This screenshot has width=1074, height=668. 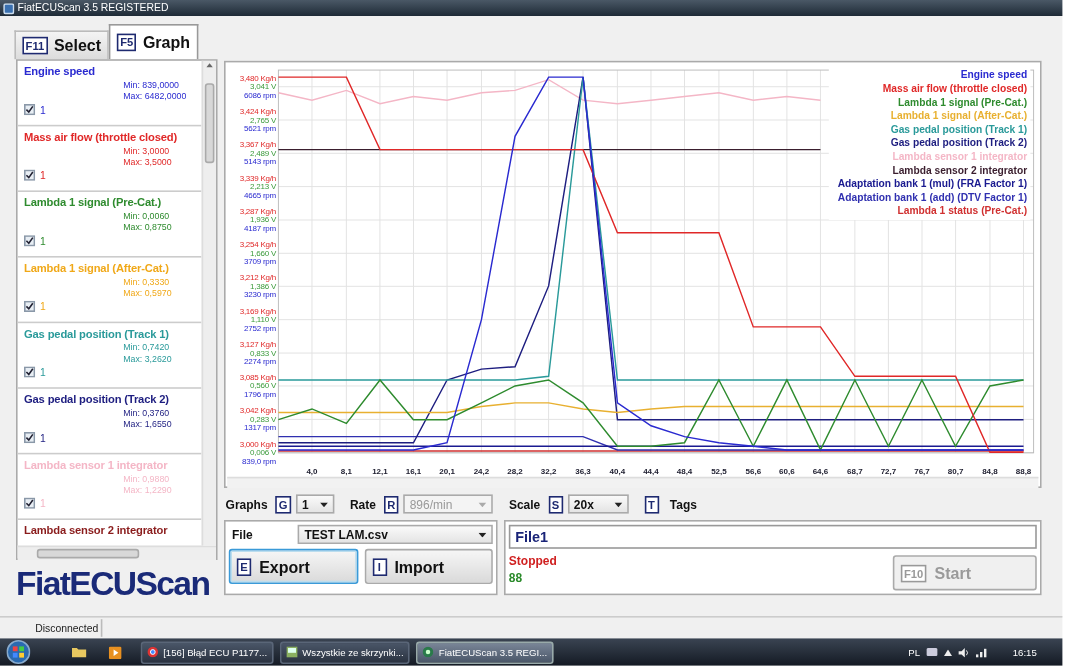 I want to click on name-field: File1, so click(x=772, y=536).